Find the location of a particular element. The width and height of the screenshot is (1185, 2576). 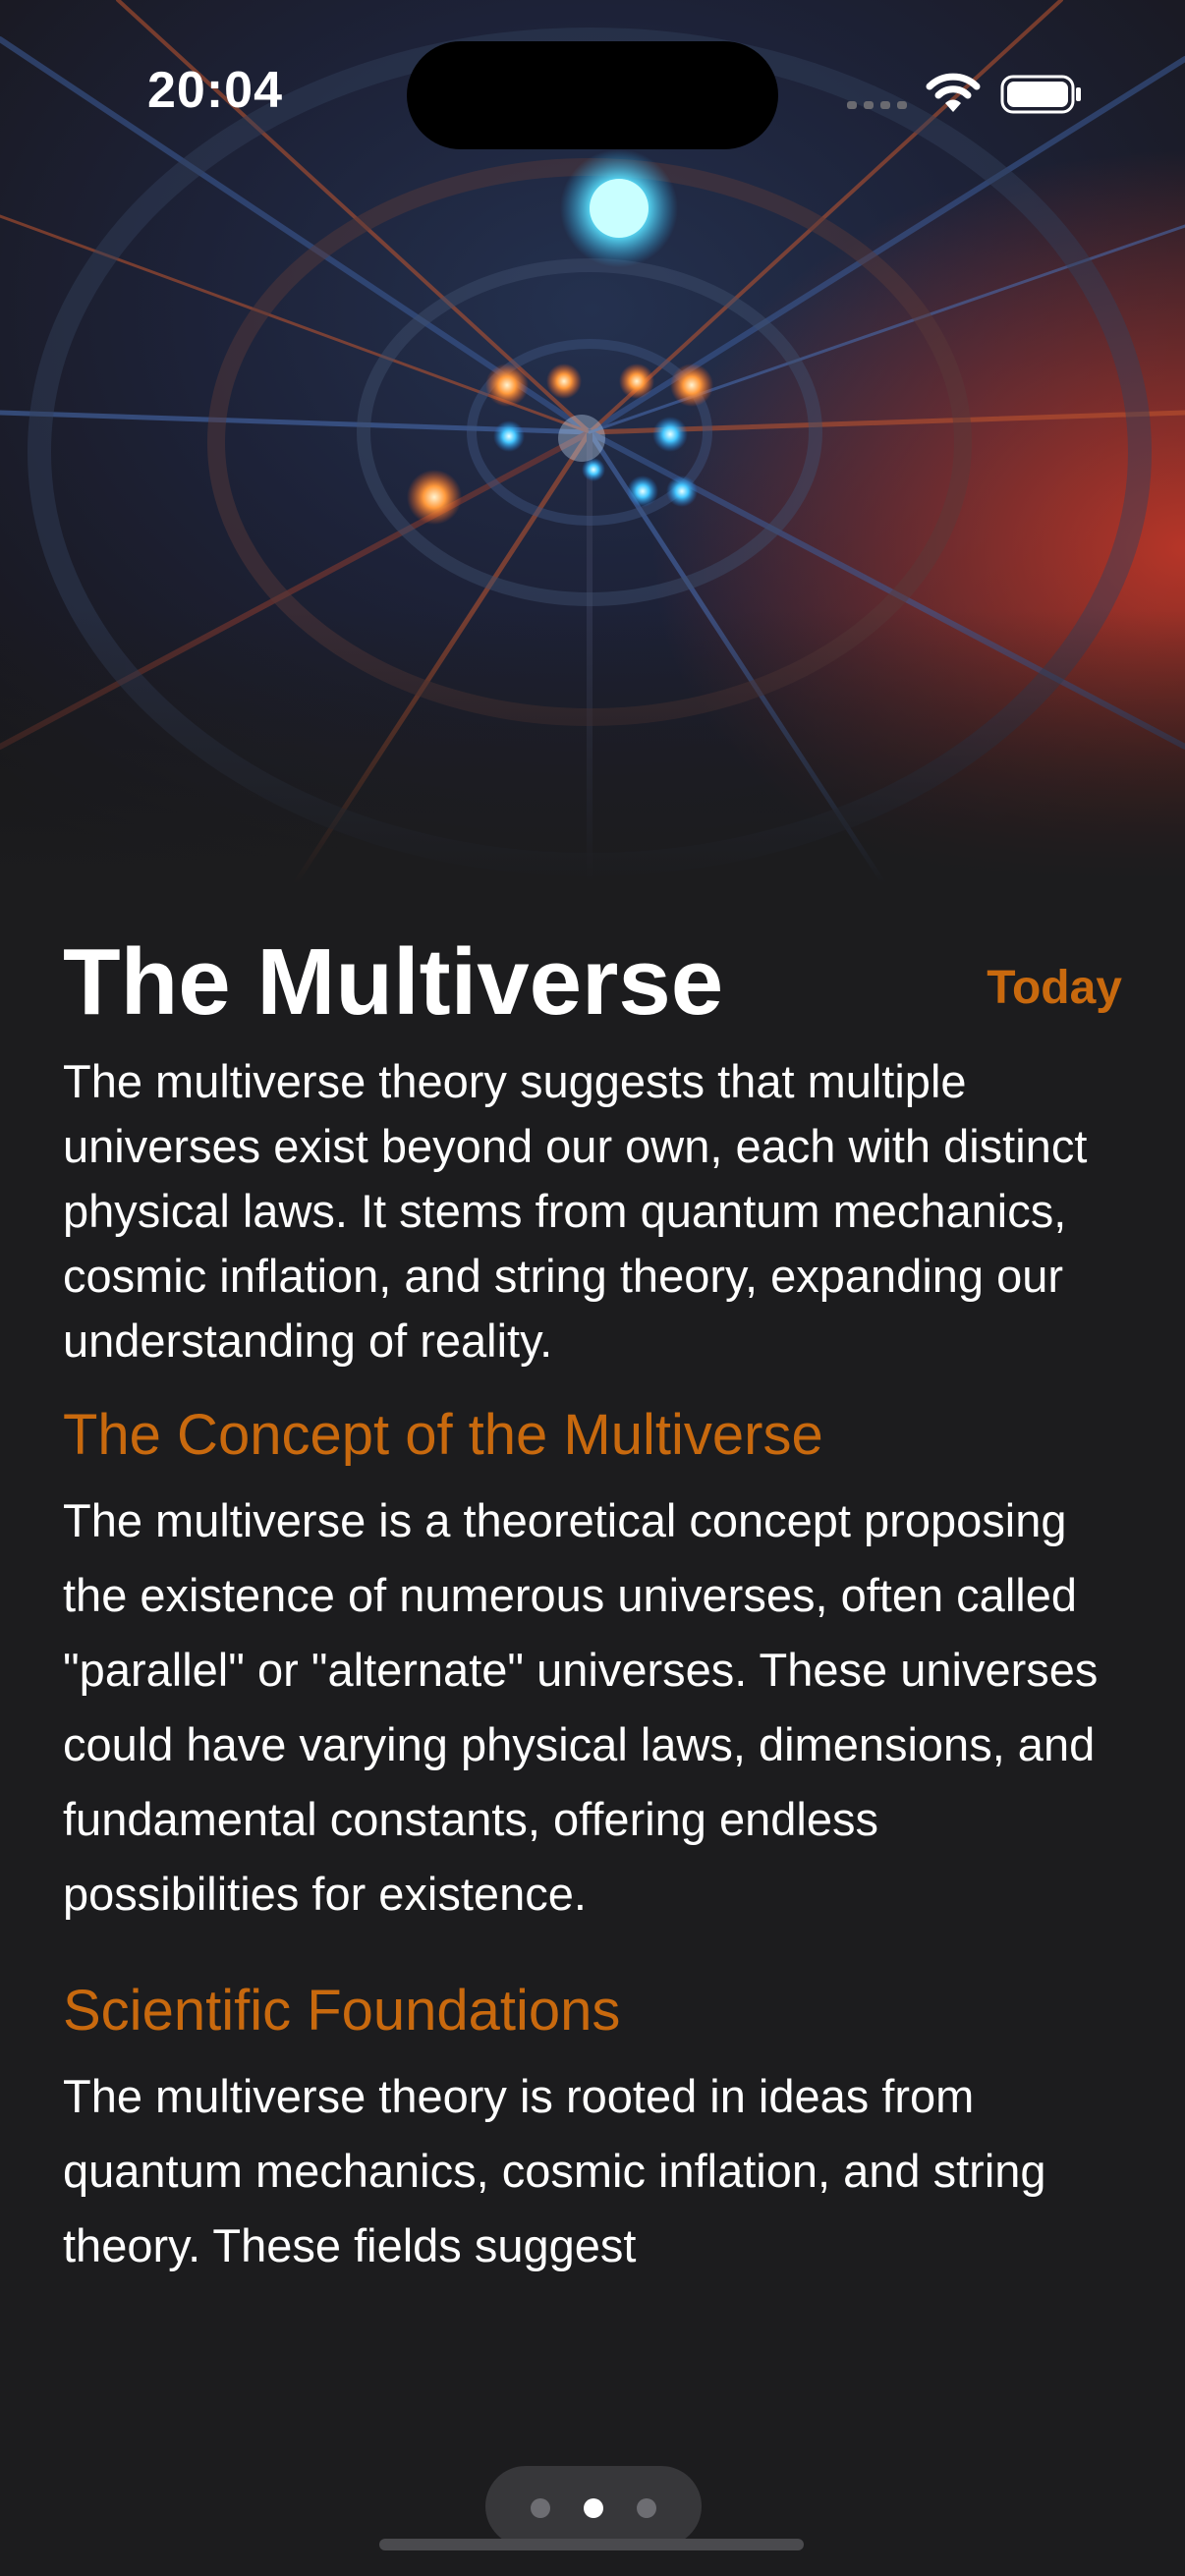

home-indicator is located at coordinates (592, 2544).